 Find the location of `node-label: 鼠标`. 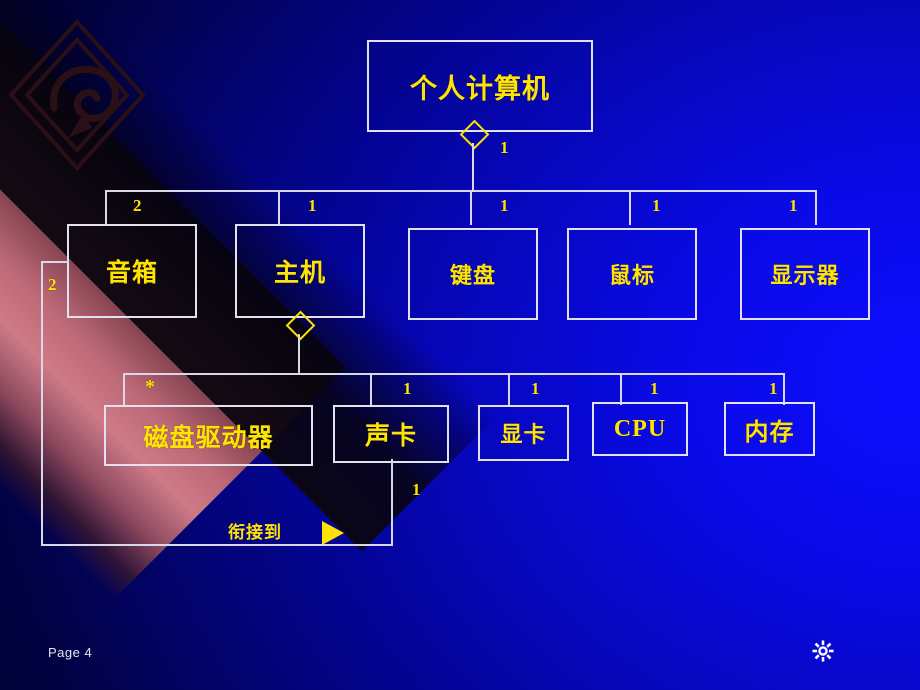

node-label: 鼠标 is located at coordinates (631, 275).